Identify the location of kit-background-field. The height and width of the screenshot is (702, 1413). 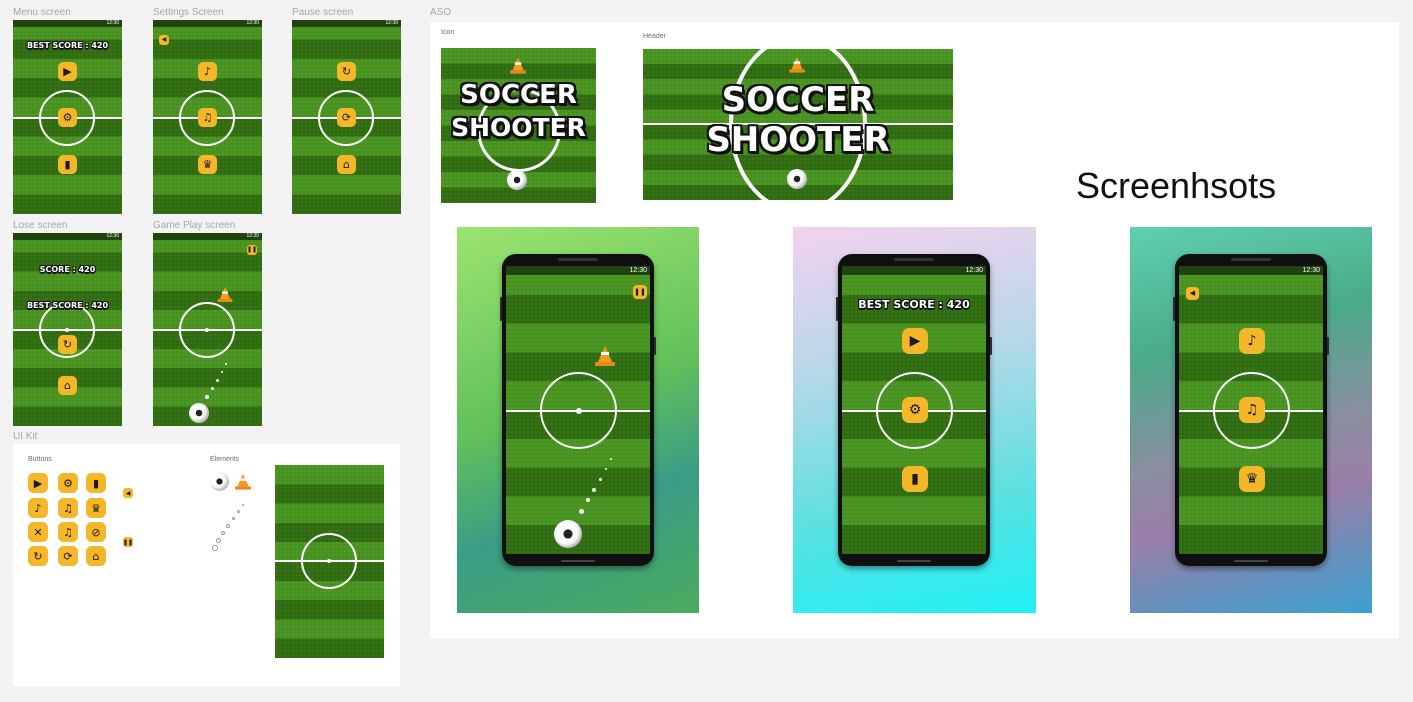
(329, 561).